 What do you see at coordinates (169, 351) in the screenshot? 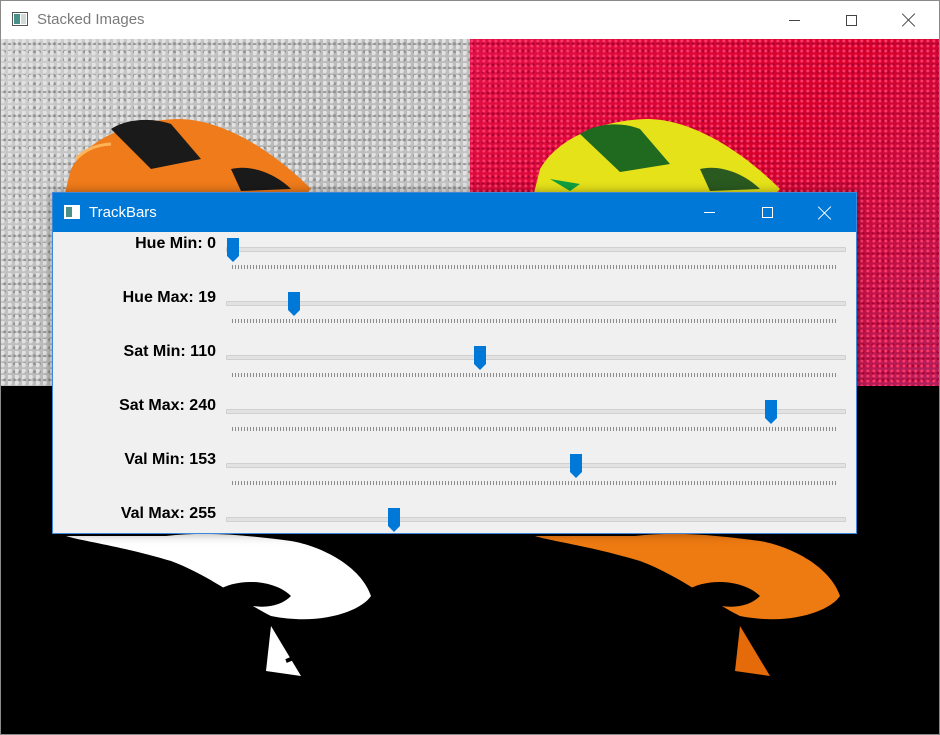
I see `slider-label: Sat Min: 110` at bounding box center [169, 351].